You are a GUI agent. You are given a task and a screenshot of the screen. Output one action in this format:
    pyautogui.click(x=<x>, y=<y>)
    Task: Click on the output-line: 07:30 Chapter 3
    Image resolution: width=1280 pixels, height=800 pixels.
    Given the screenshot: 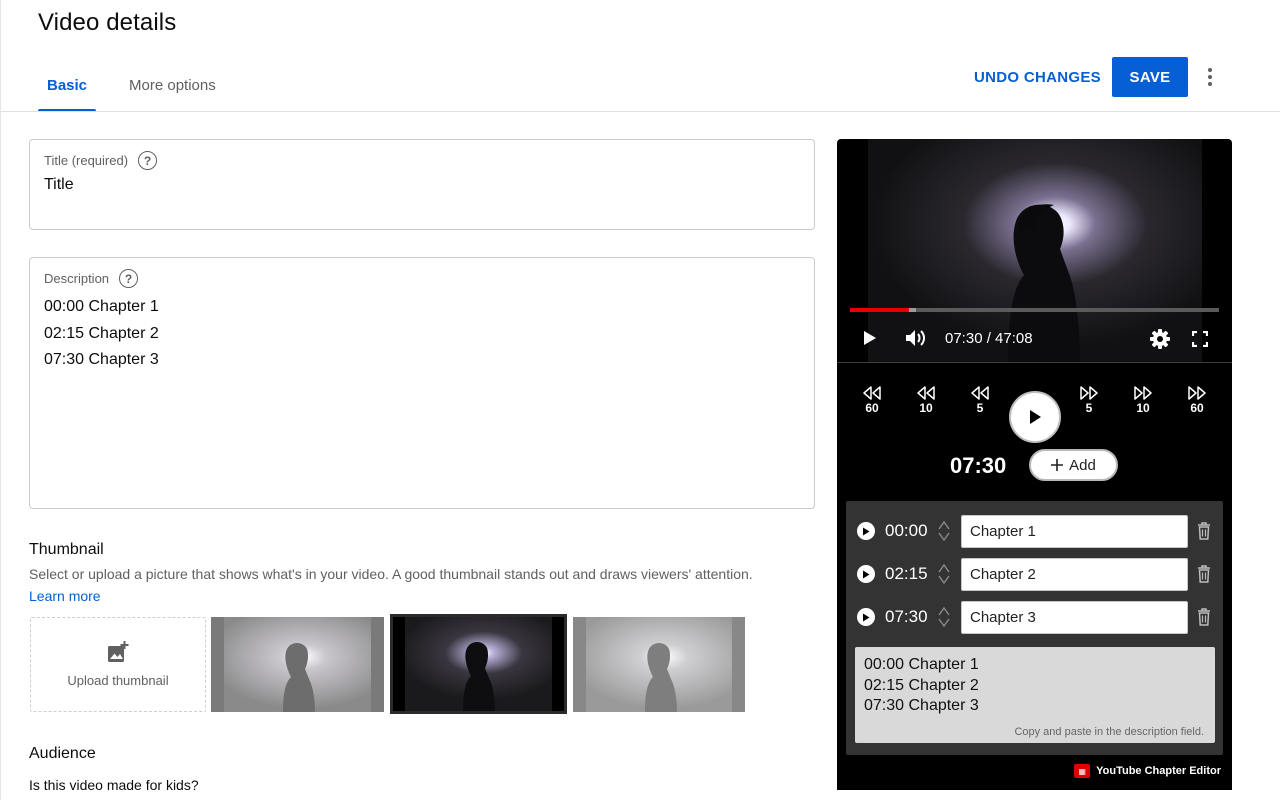 What is the action you would take?
    pyautogui.click(x=921, y=705)
    